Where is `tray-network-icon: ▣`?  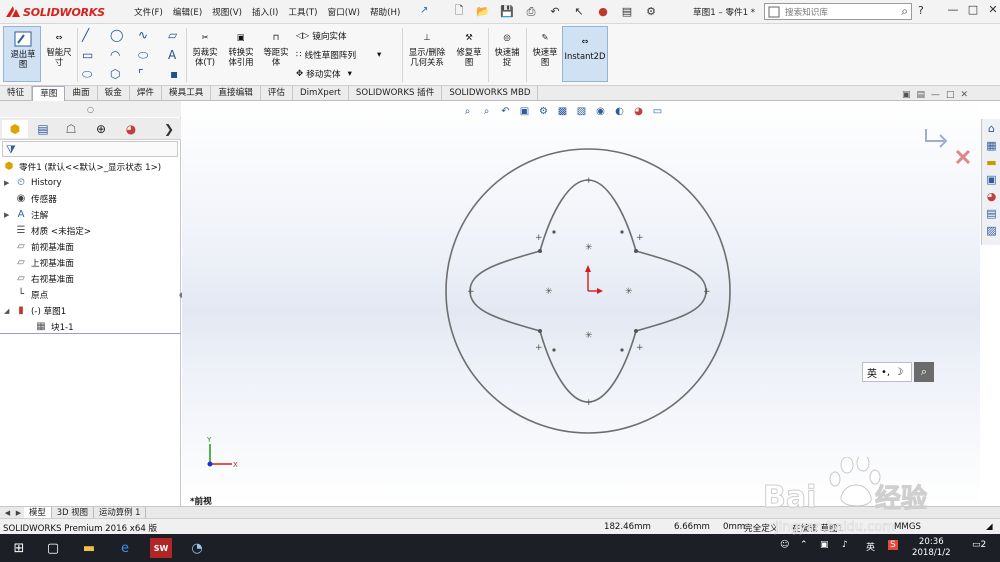
tray-network-icon: ▣ is located at coordinates (824, 545).